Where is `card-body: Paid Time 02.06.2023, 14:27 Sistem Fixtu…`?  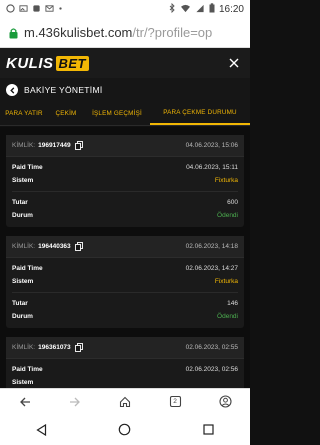 card-body: Paid Time 02.06.2023, 14:27 Sistem Fixtu… is located at coordinates (125, 293).